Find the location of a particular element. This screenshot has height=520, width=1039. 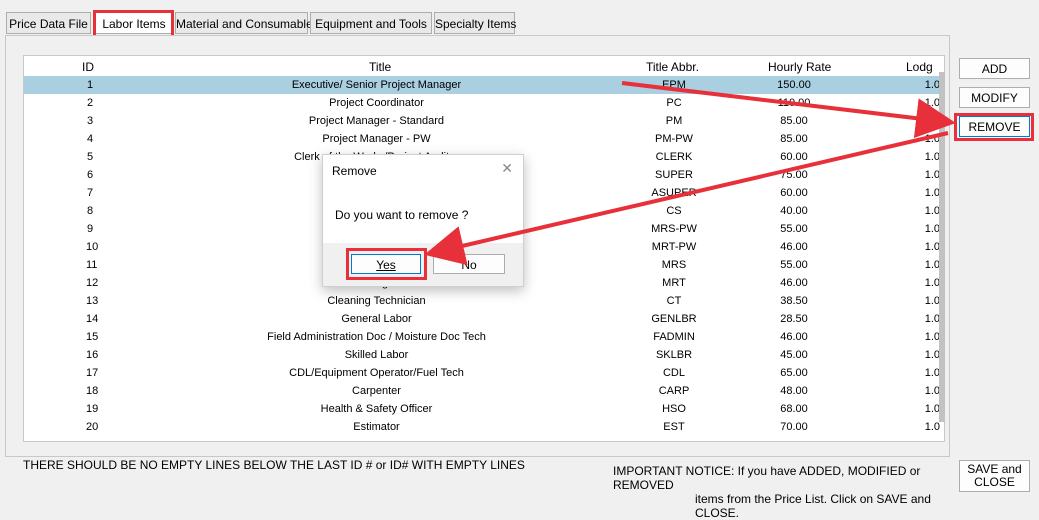

arrow-to-yes is located at coordinates (686, 198).